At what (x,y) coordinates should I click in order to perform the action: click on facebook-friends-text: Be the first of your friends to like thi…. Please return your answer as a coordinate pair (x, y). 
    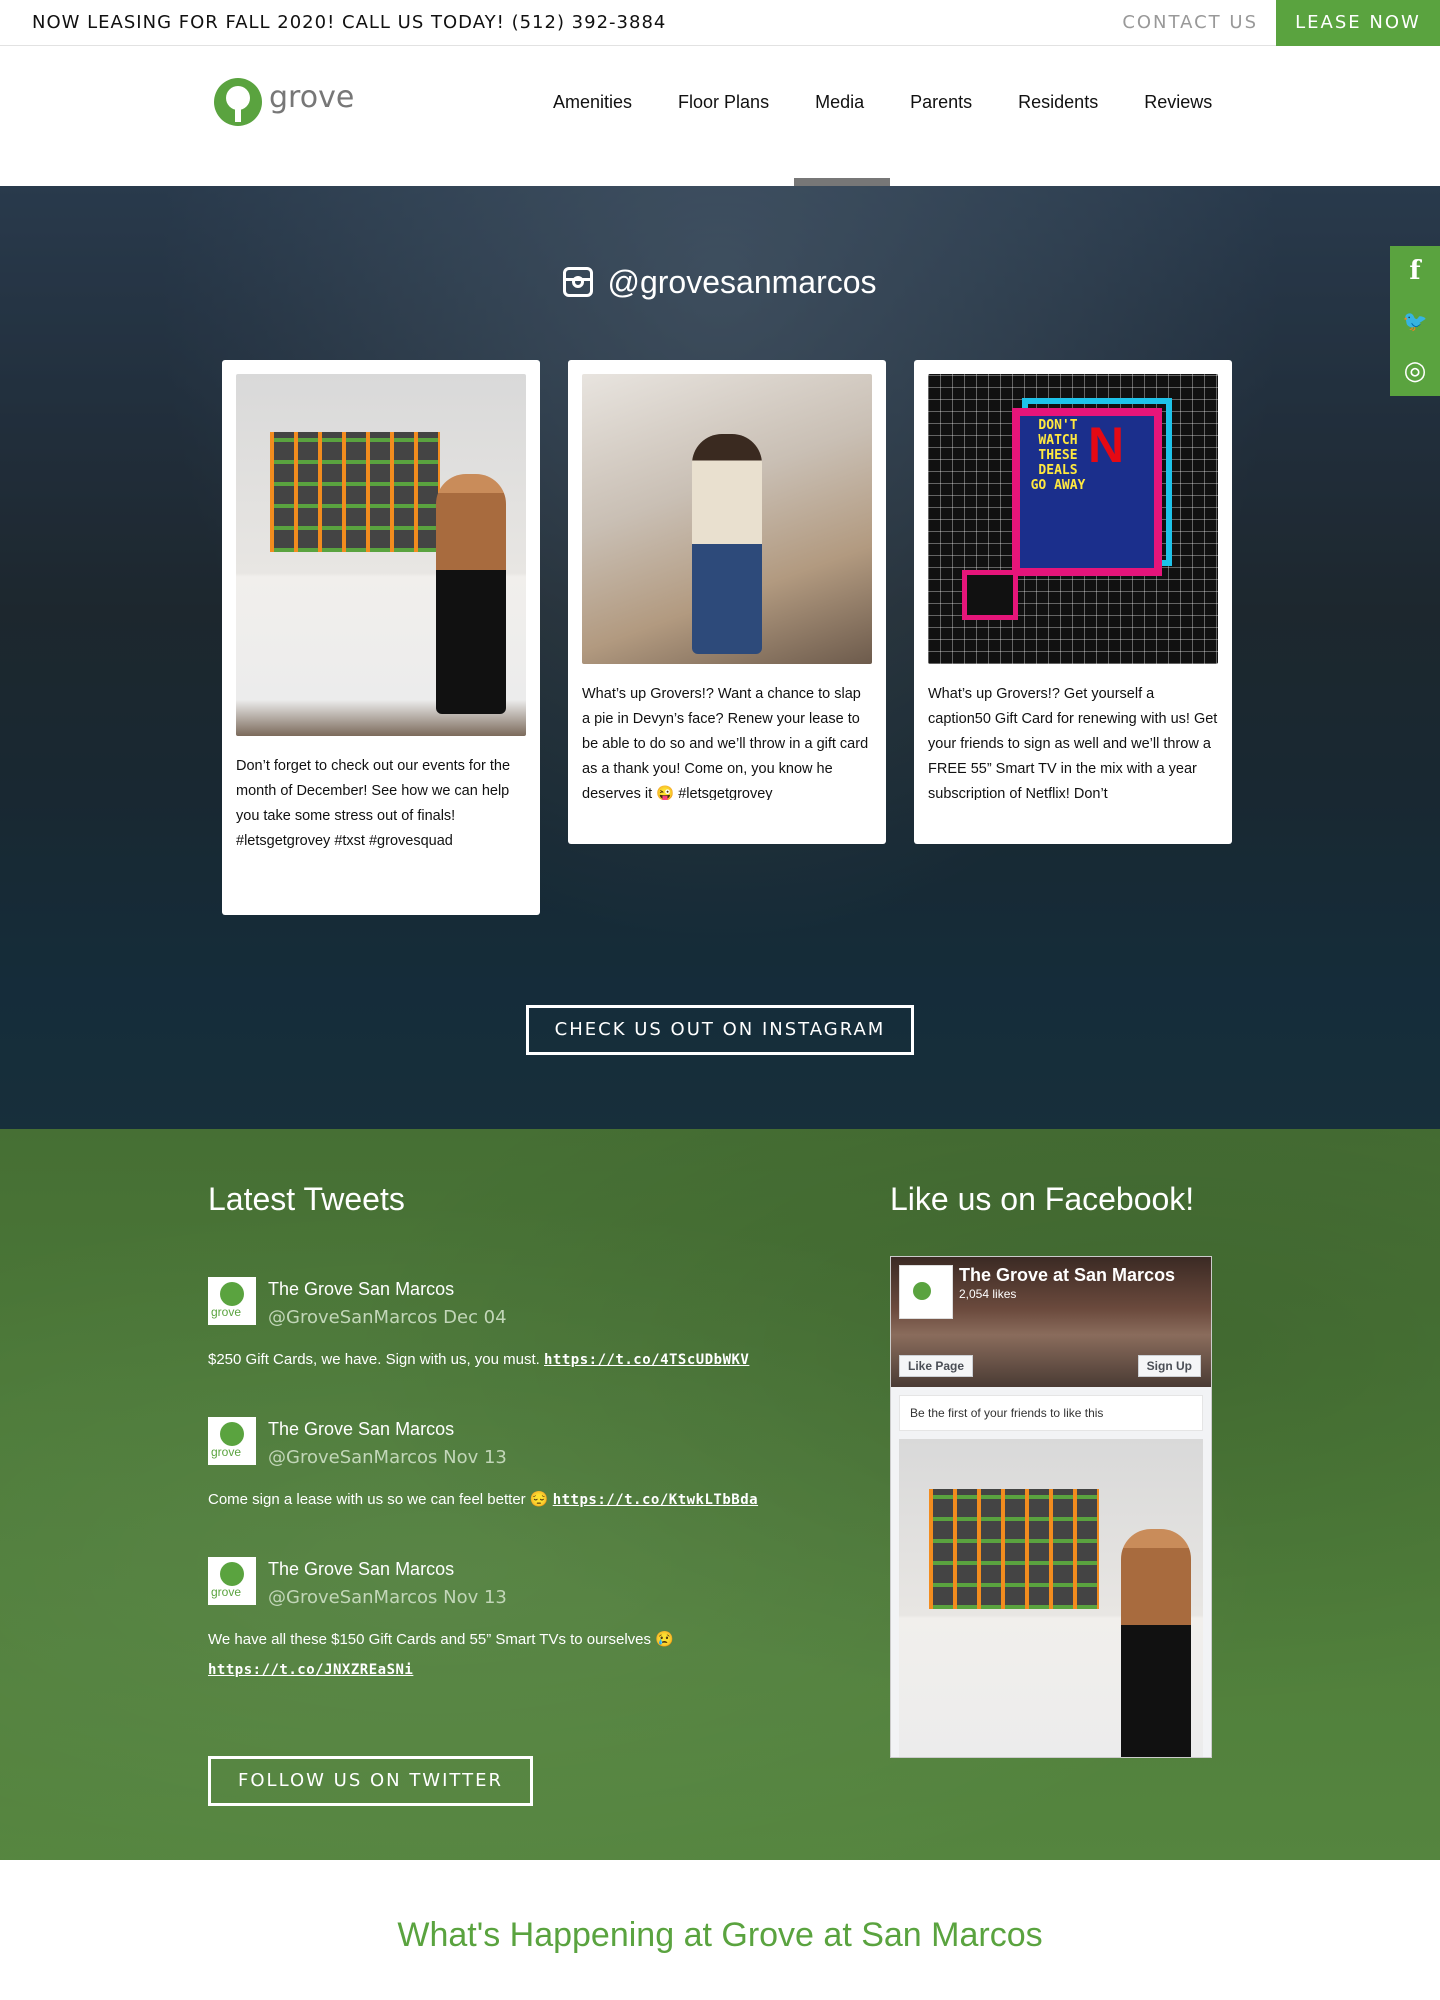
    Looking at the image, I should click on (1051, 1413).